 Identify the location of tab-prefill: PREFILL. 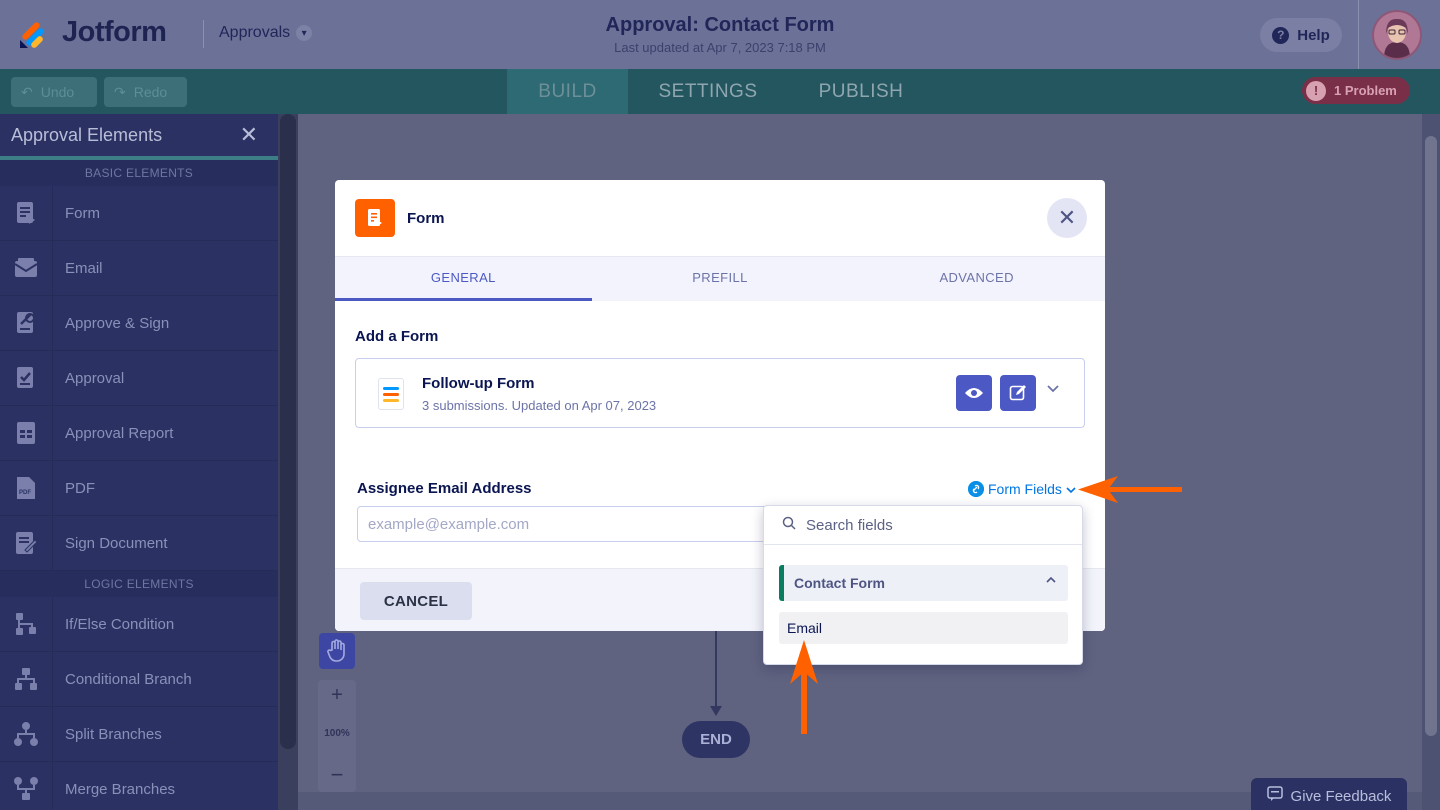
(720, 279).